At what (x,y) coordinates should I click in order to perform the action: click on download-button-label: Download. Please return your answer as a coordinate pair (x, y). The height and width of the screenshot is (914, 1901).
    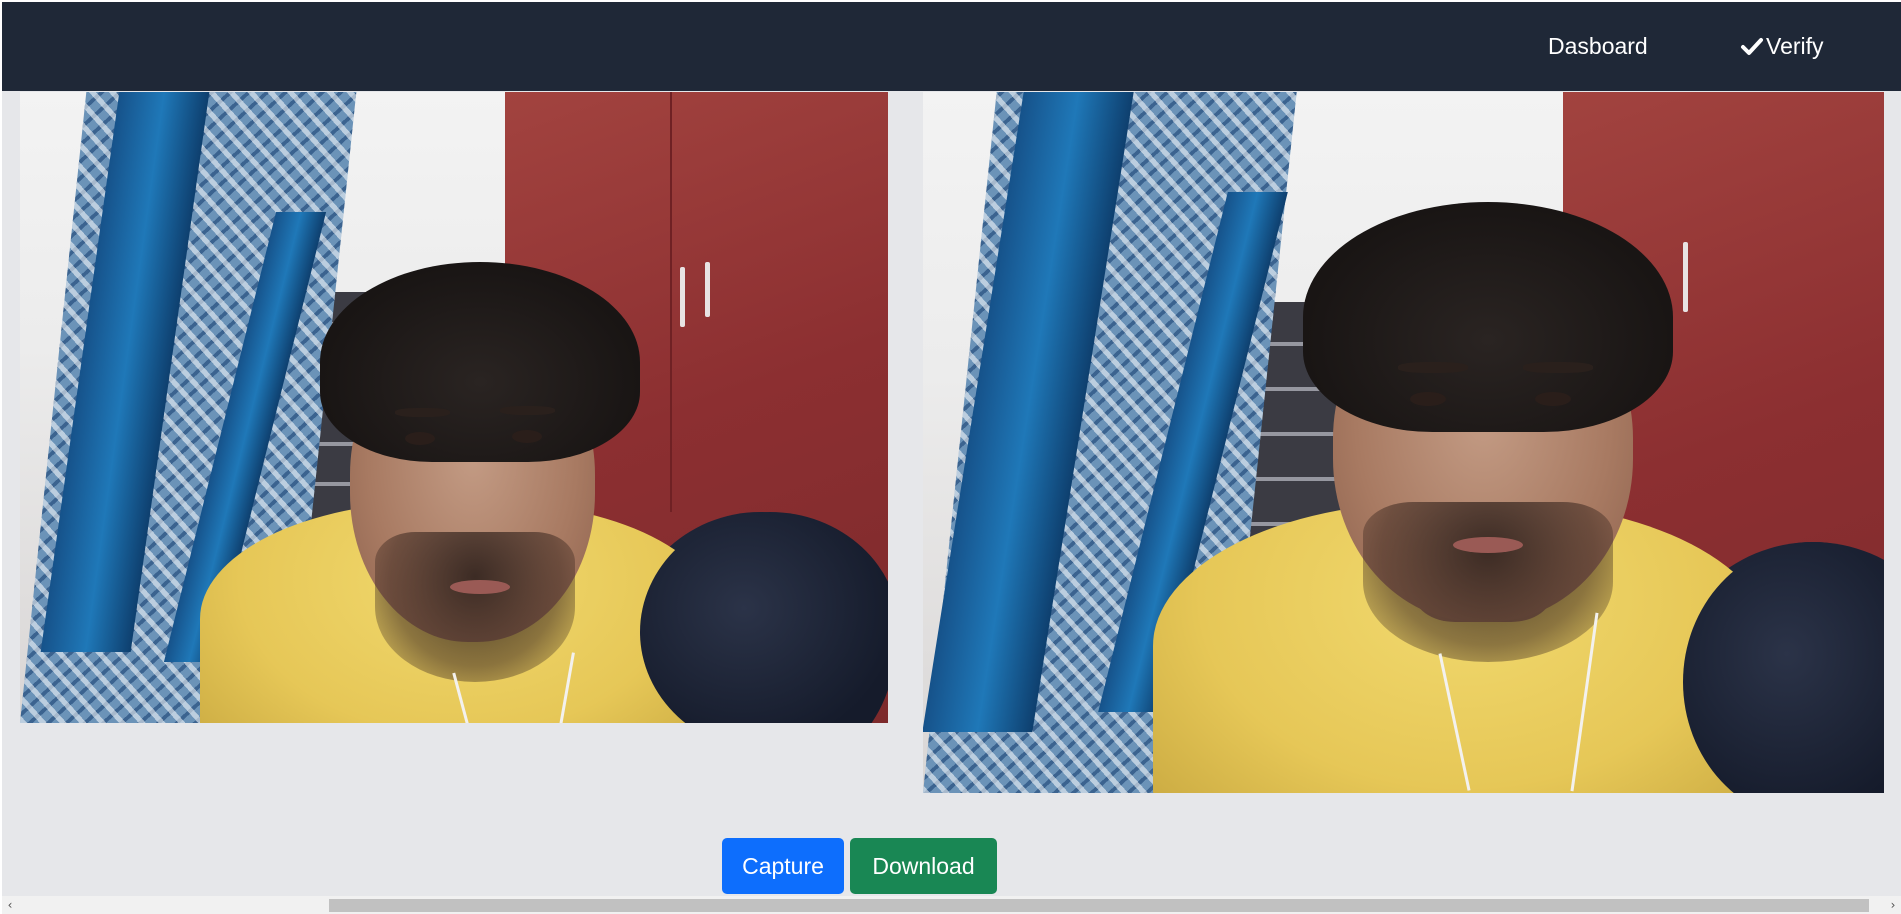
    Looking at the image, I should click on (923, 865).